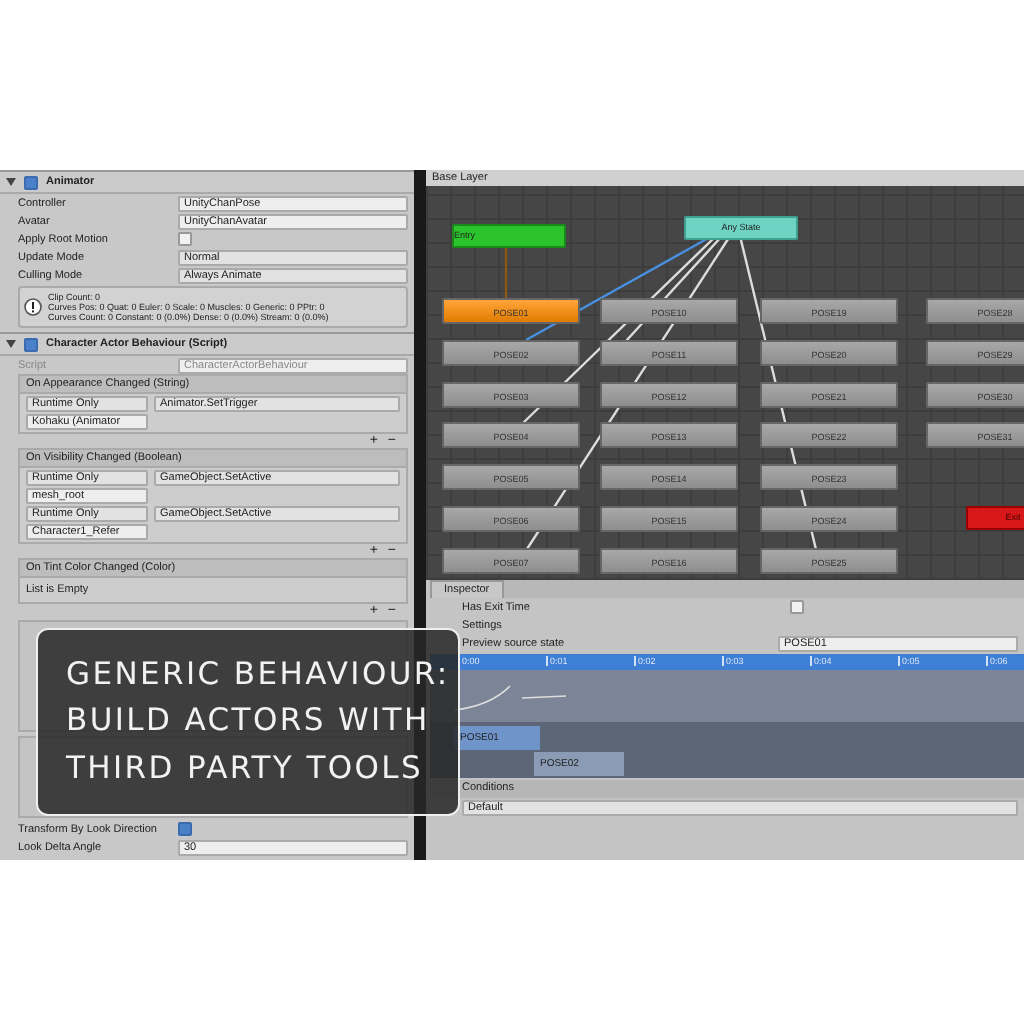  What do you see at coordinates (33, 307) in the screenshot?
I see `warning-icon` at bounding box center [33, 307].